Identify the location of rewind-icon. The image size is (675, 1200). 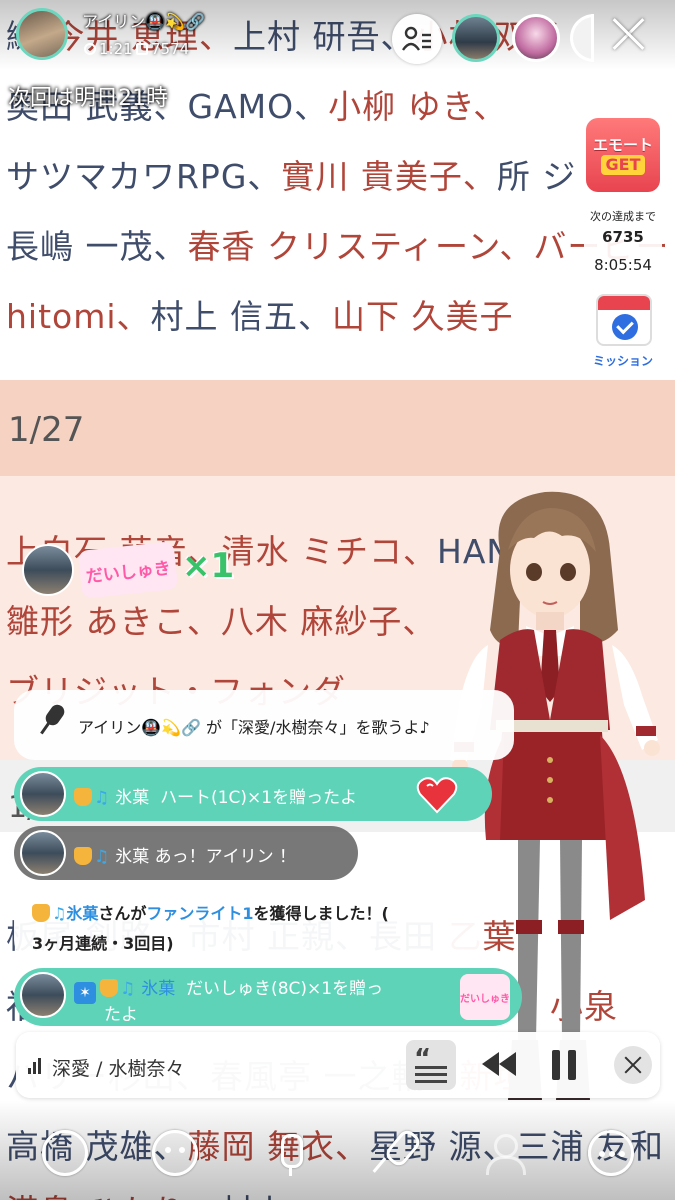
(501, 1065).